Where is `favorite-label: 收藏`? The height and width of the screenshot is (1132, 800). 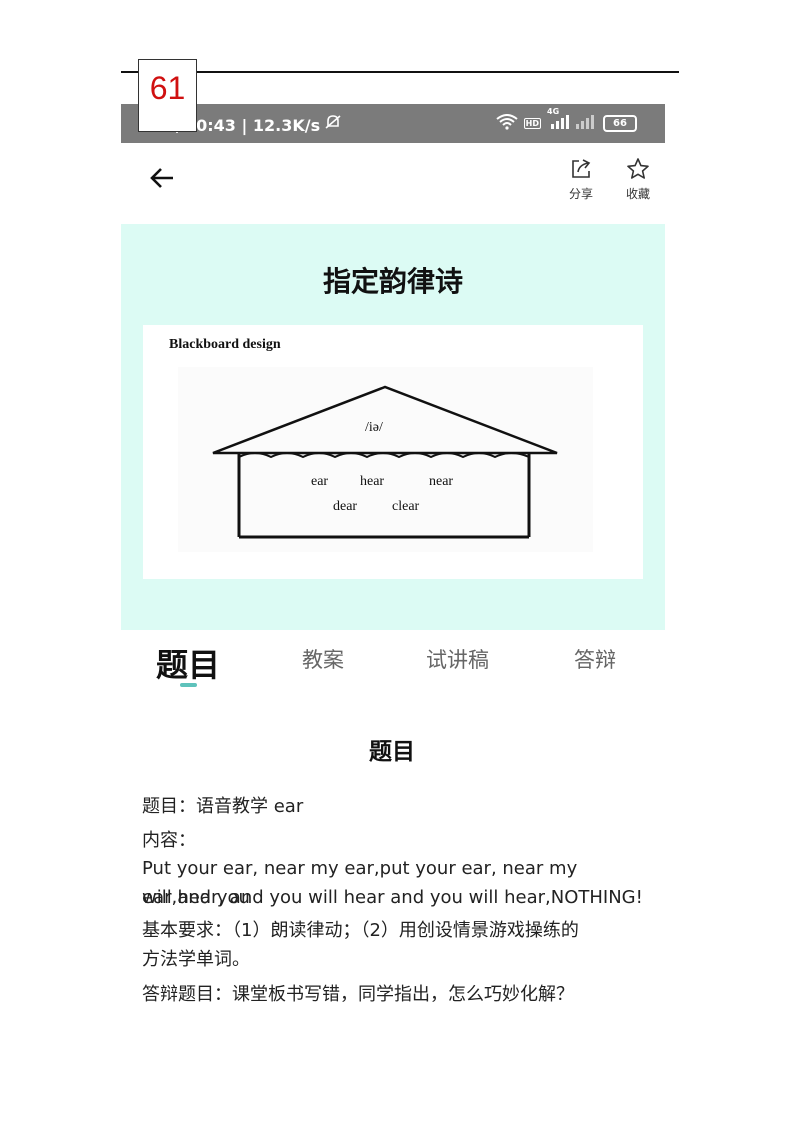
favorite-label: 收藏 is located at coordinates (637, 194).